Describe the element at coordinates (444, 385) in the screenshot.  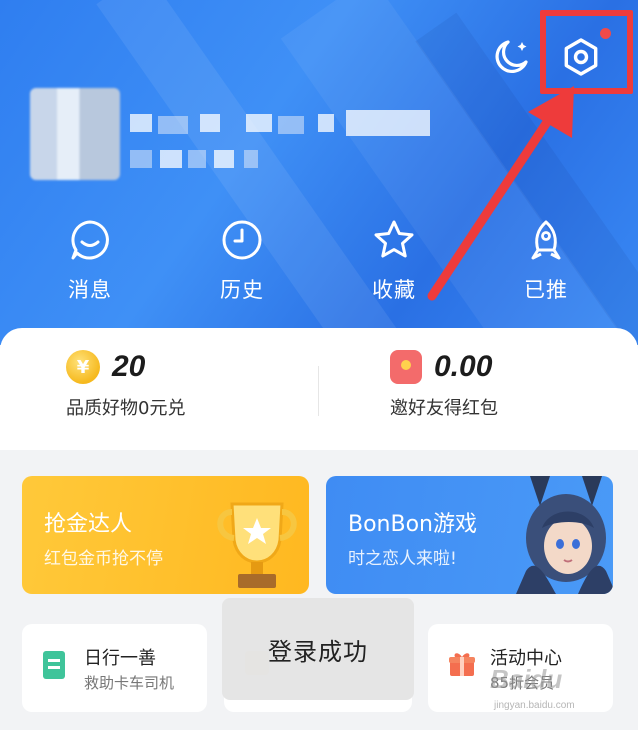
I see `redpacket-stat: 0.00 邀好友得红包` at that location.